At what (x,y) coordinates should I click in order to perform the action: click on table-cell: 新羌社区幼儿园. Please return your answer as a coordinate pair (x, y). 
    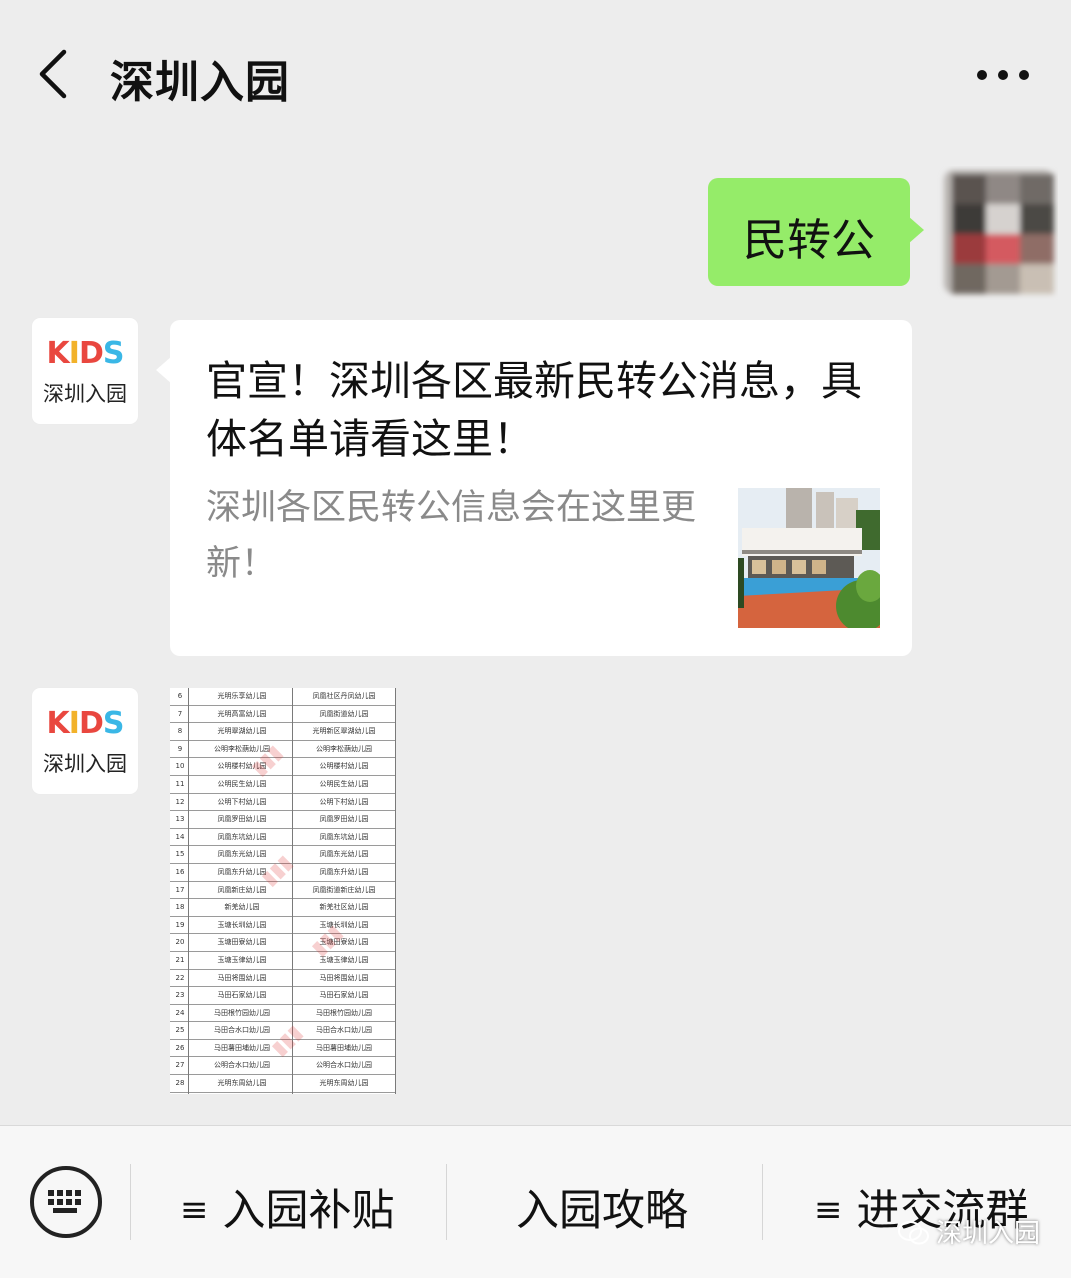
    Looking at the image, I should click on (344, 907).